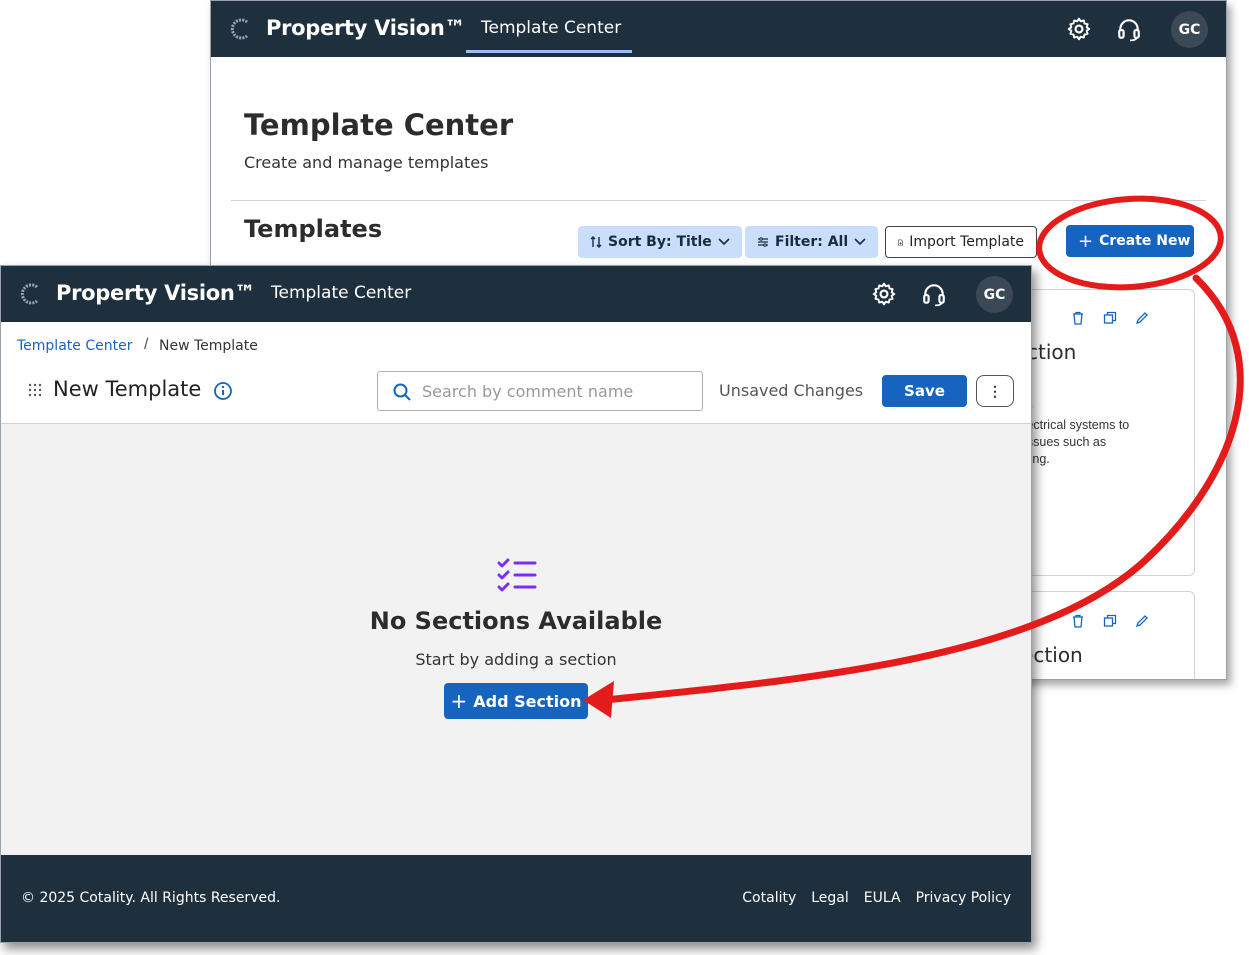 The height and width of the screenshot is (955, 1249). I want to click on add-section-button: + Add Section, so click(516, 701).